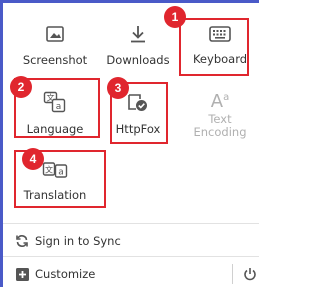 The image size is (320, 291). I want to click on screenshot-button: Screenshot, so click(55, 45).